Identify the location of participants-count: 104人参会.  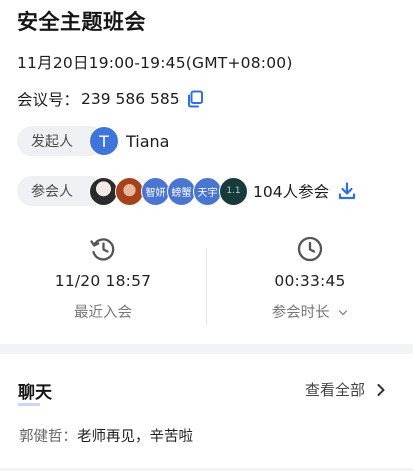
(291, 191).